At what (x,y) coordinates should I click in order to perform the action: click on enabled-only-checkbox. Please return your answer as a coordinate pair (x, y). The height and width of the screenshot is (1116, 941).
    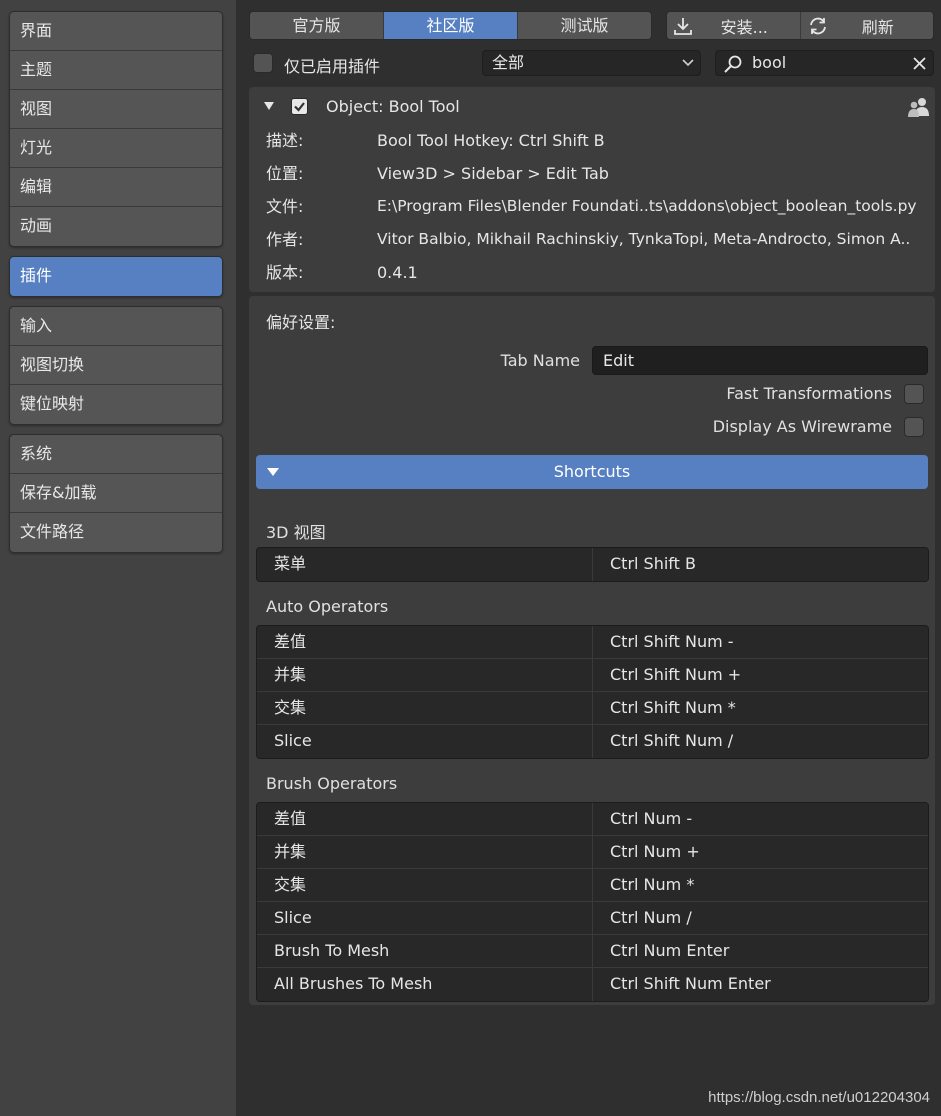
    Looking at the image, I should click on (263, 63).